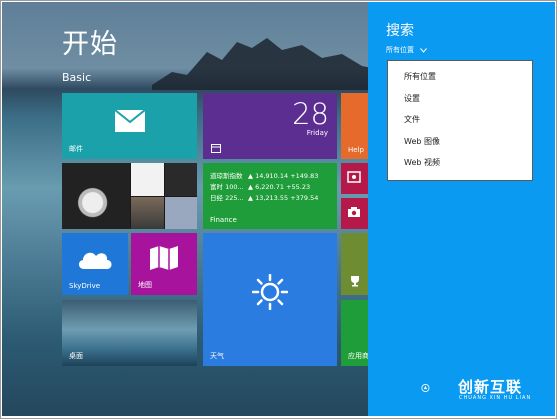 The height and width of the screenshot is (419, 557). I want to click on search-scope-value: 所有位置, so click(400, 50).